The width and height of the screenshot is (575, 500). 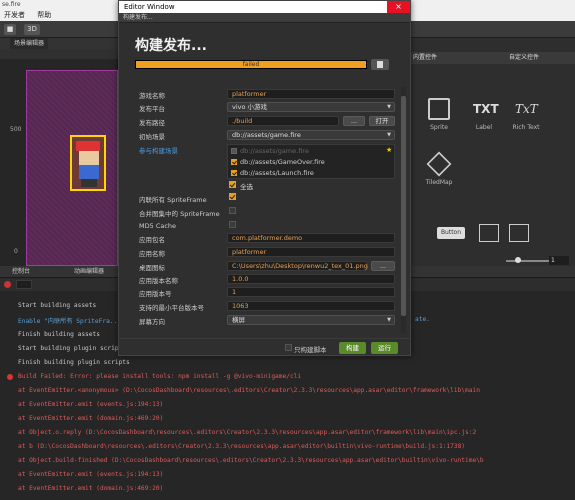 I want to click on desktop-icon-input: C:\Users\zhu\Desktop\renwu2_tex_01.png, so click(x=297, y=266).